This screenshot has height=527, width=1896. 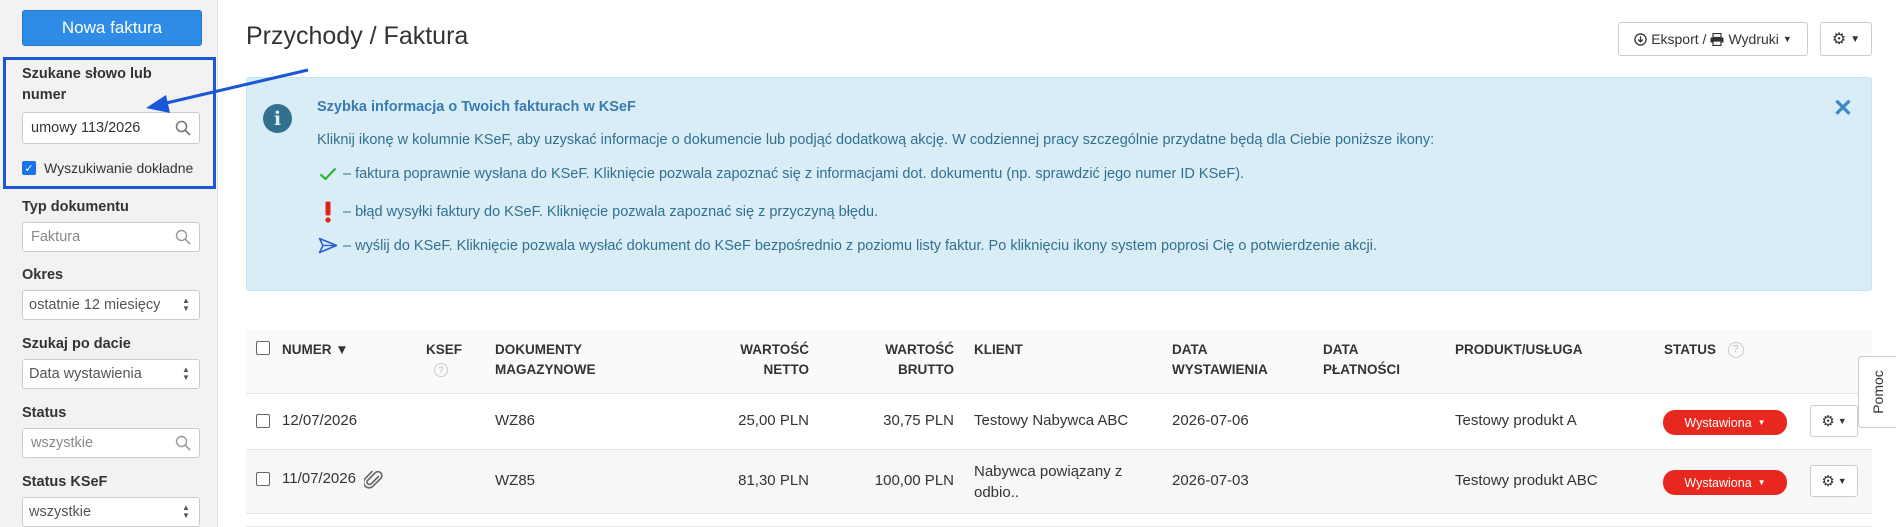 I want to click on status-label: Status, so click(x=44, y=413).